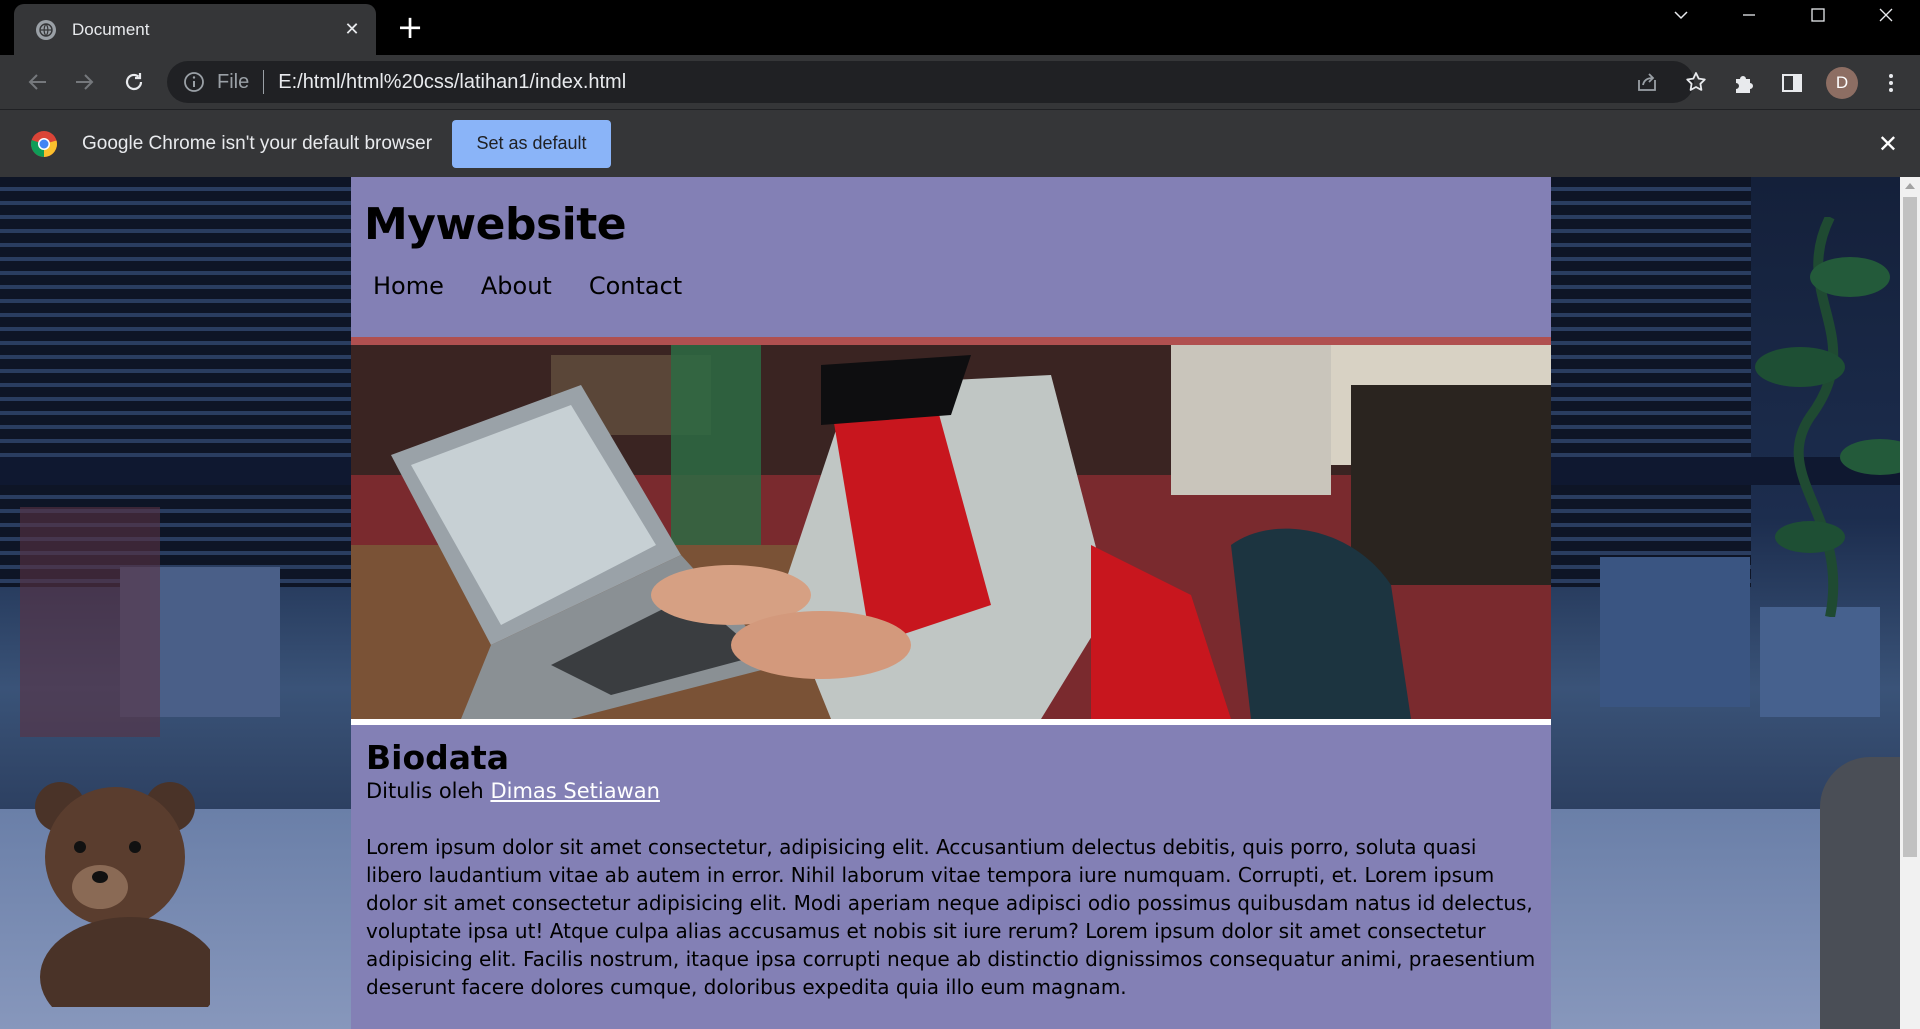 This screenshot has width=1920, height=1029. I want to click on window-close-icon, so click(1886, 15).